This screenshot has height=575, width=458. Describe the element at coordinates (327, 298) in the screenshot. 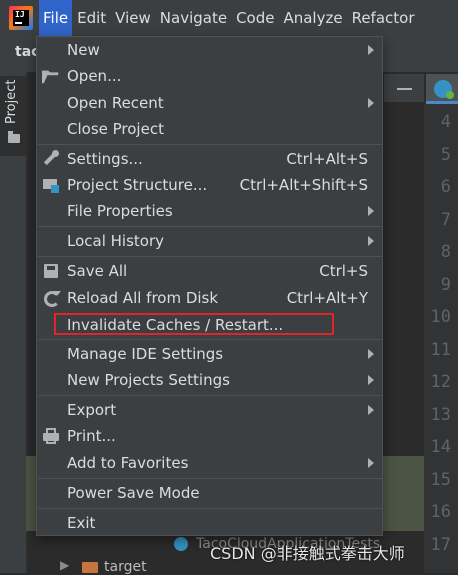

I see `menu-item-shortcut: Ctrl+Alt+Y` at that location.